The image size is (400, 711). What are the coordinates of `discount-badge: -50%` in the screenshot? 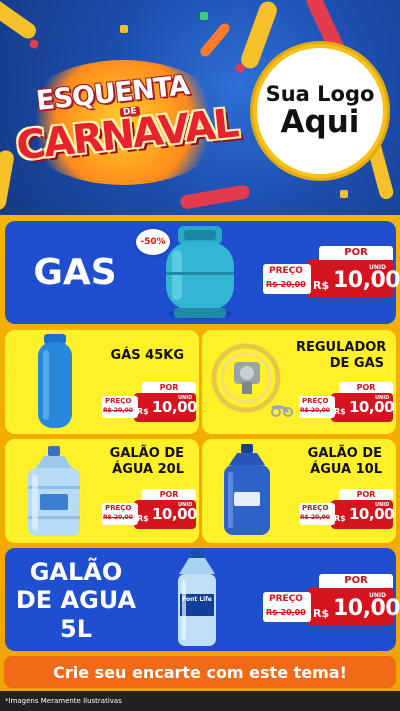 It's located at (153, 242).